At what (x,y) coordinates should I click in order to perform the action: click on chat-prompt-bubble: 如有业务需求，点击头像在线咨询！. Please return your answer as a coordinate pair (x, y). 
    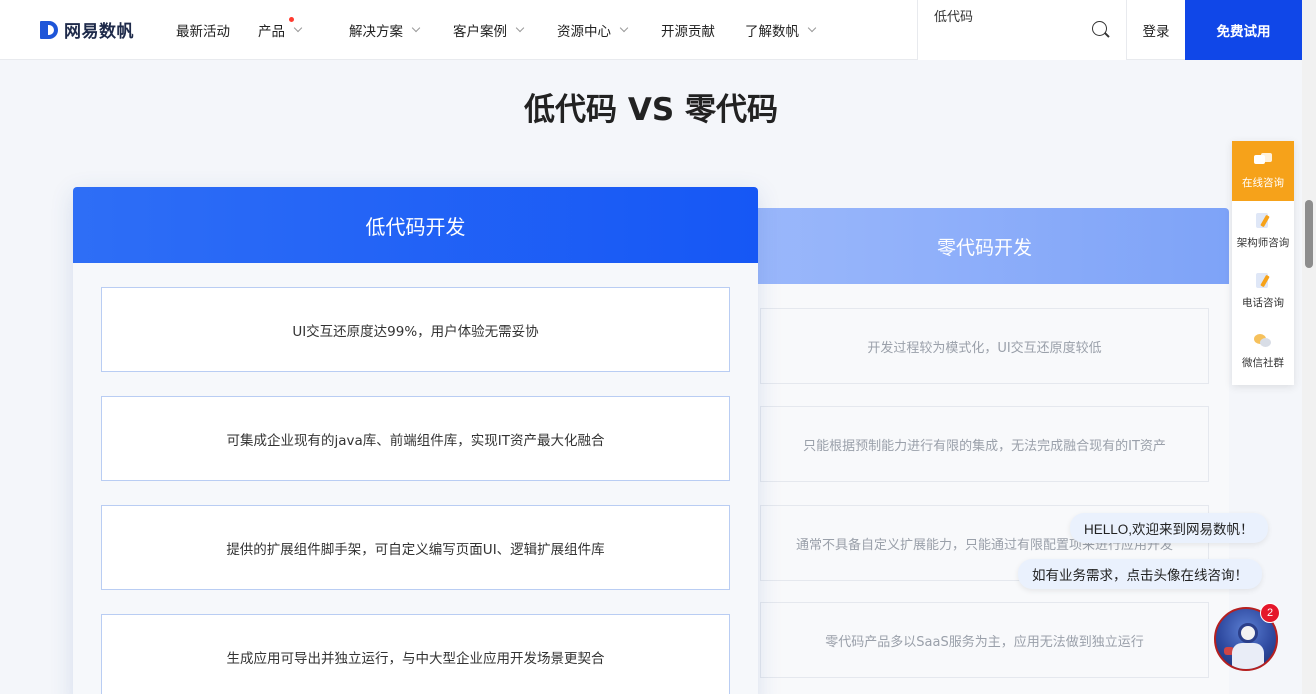
    Looking at the image, I should click on (1140, 574).